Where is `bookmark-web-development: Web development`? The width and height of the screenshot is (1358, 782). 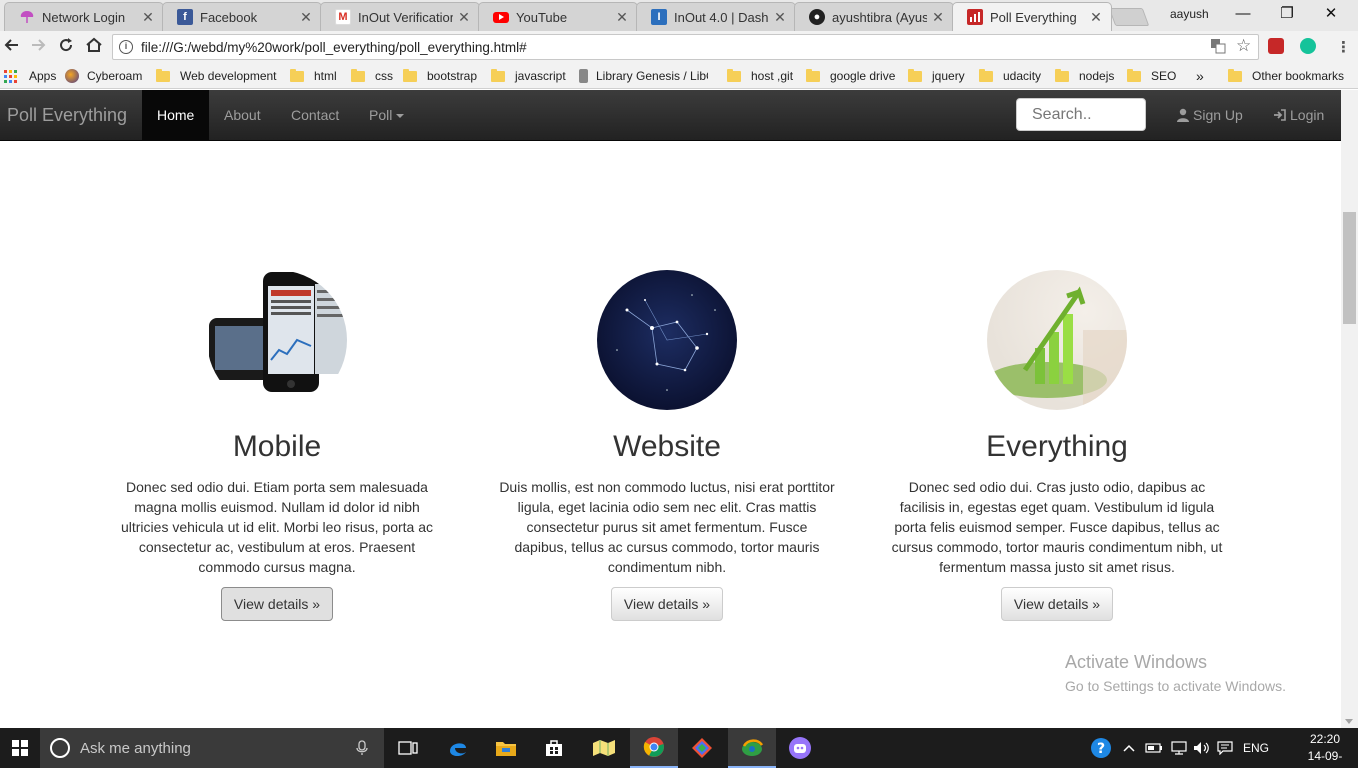 bookmark-web-development: Web development is located at coordinates (216, 76).